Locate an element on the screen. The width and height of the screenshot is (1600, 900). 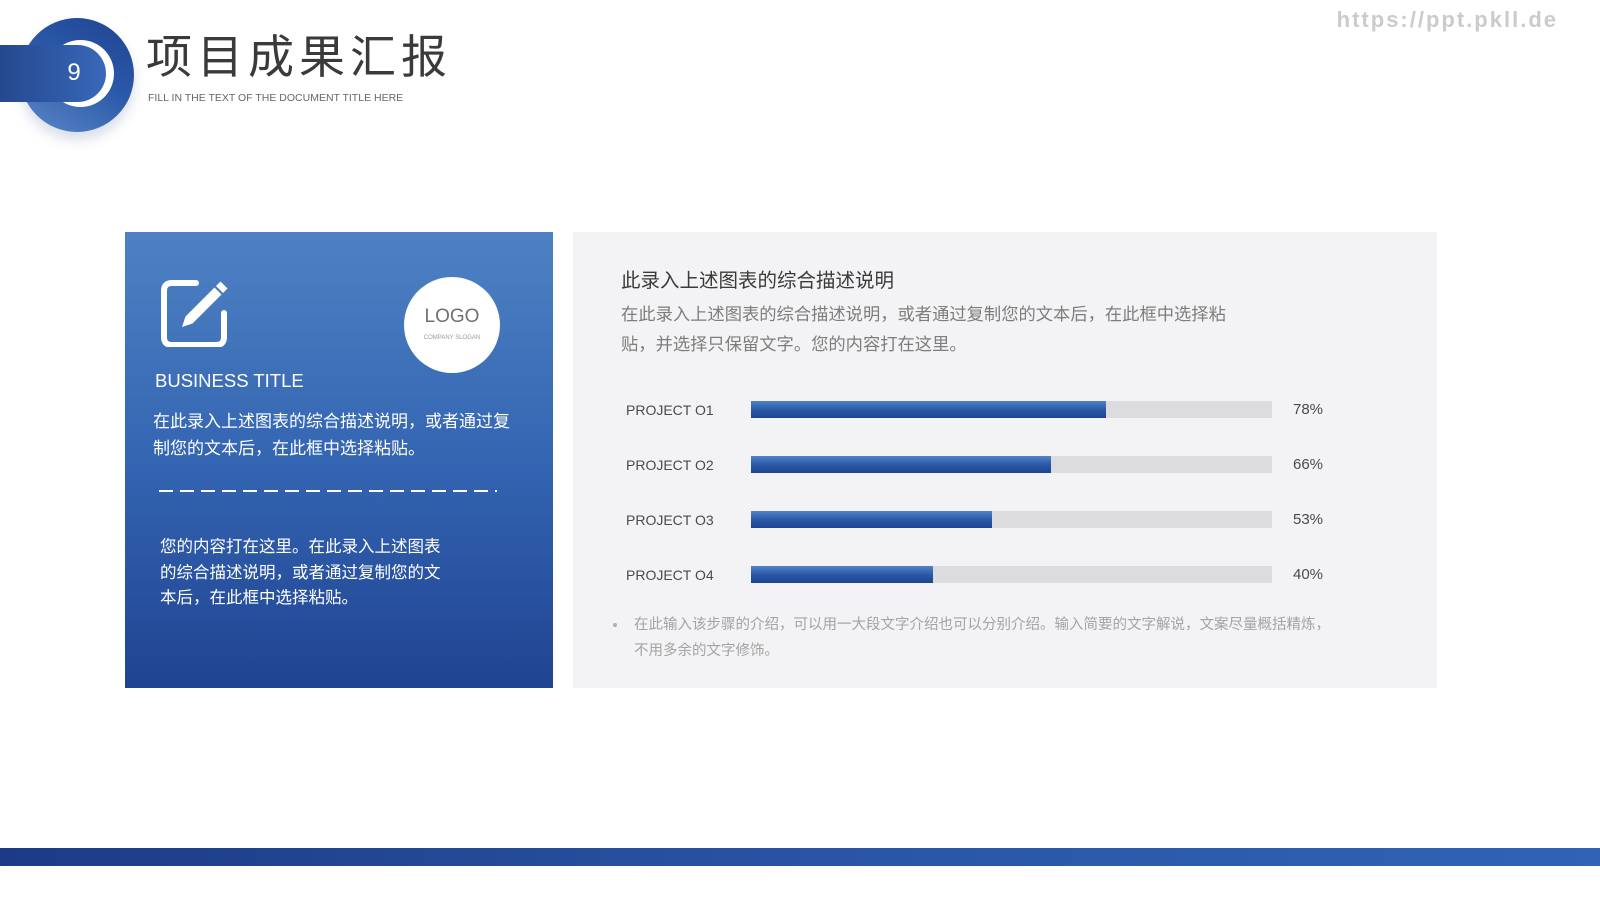
dashed-divider is located at coordinates (328, 491).